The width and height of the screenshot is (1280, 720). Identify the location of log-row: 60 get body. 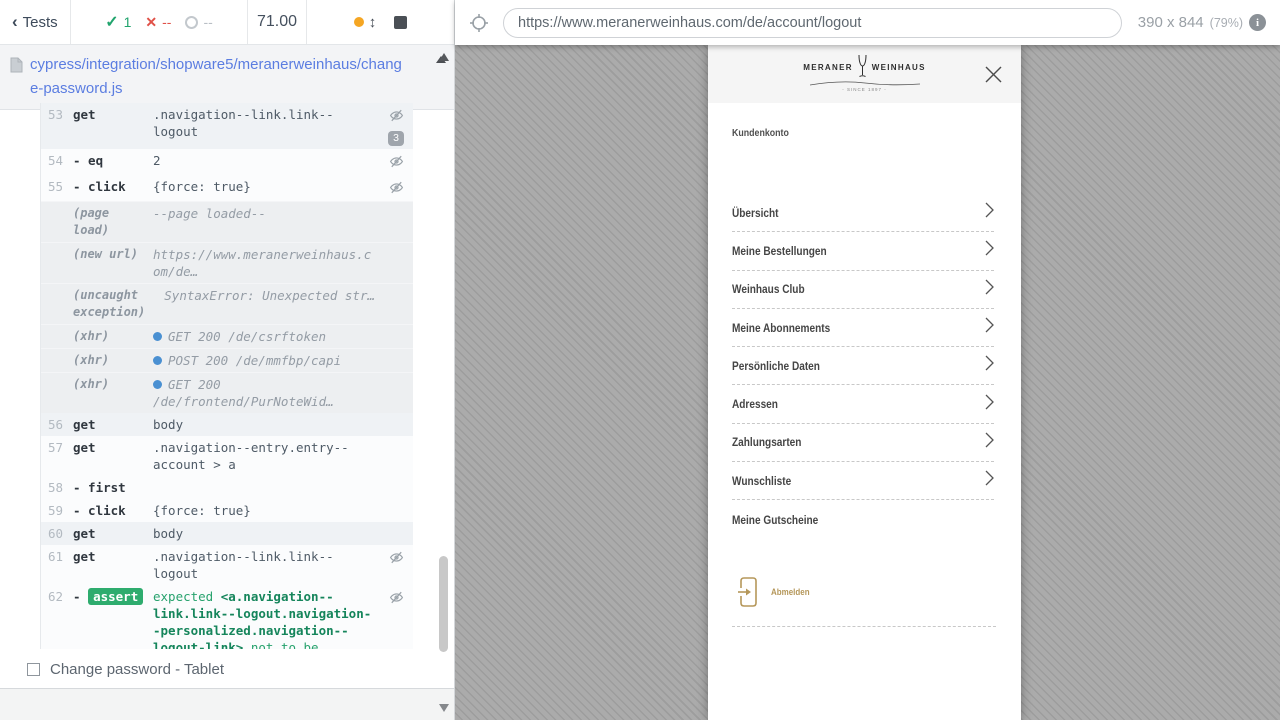
(227, 533).